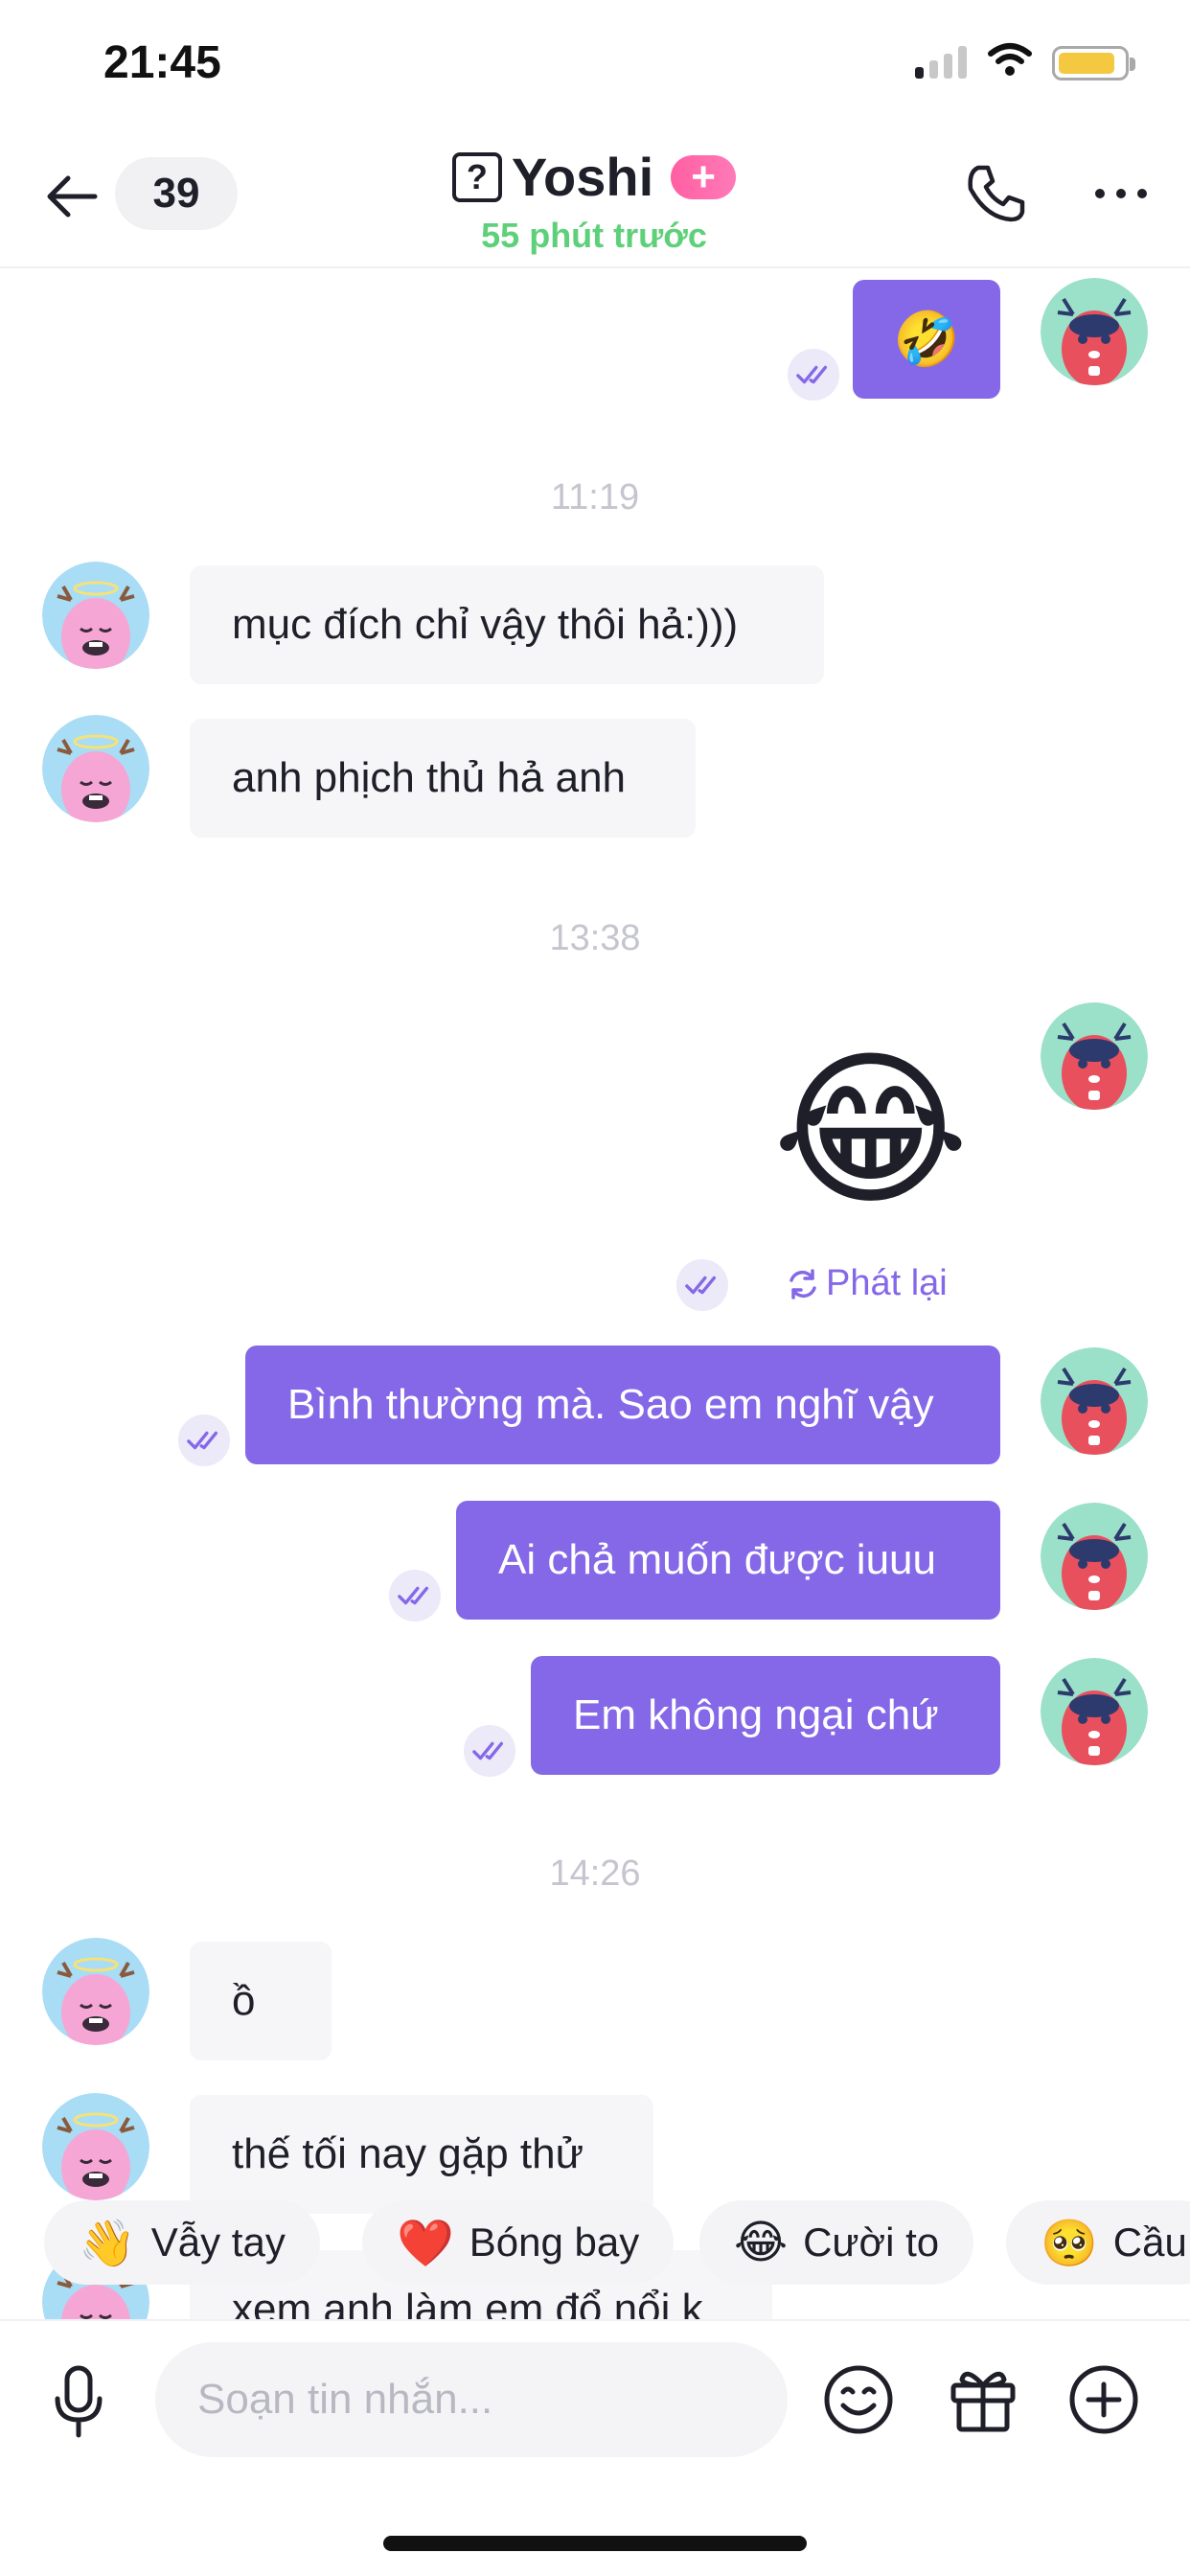 The width and height of the screenshot is (1190, 2576). I want to click on heart-icon: ❤️, so click(426, 2243).